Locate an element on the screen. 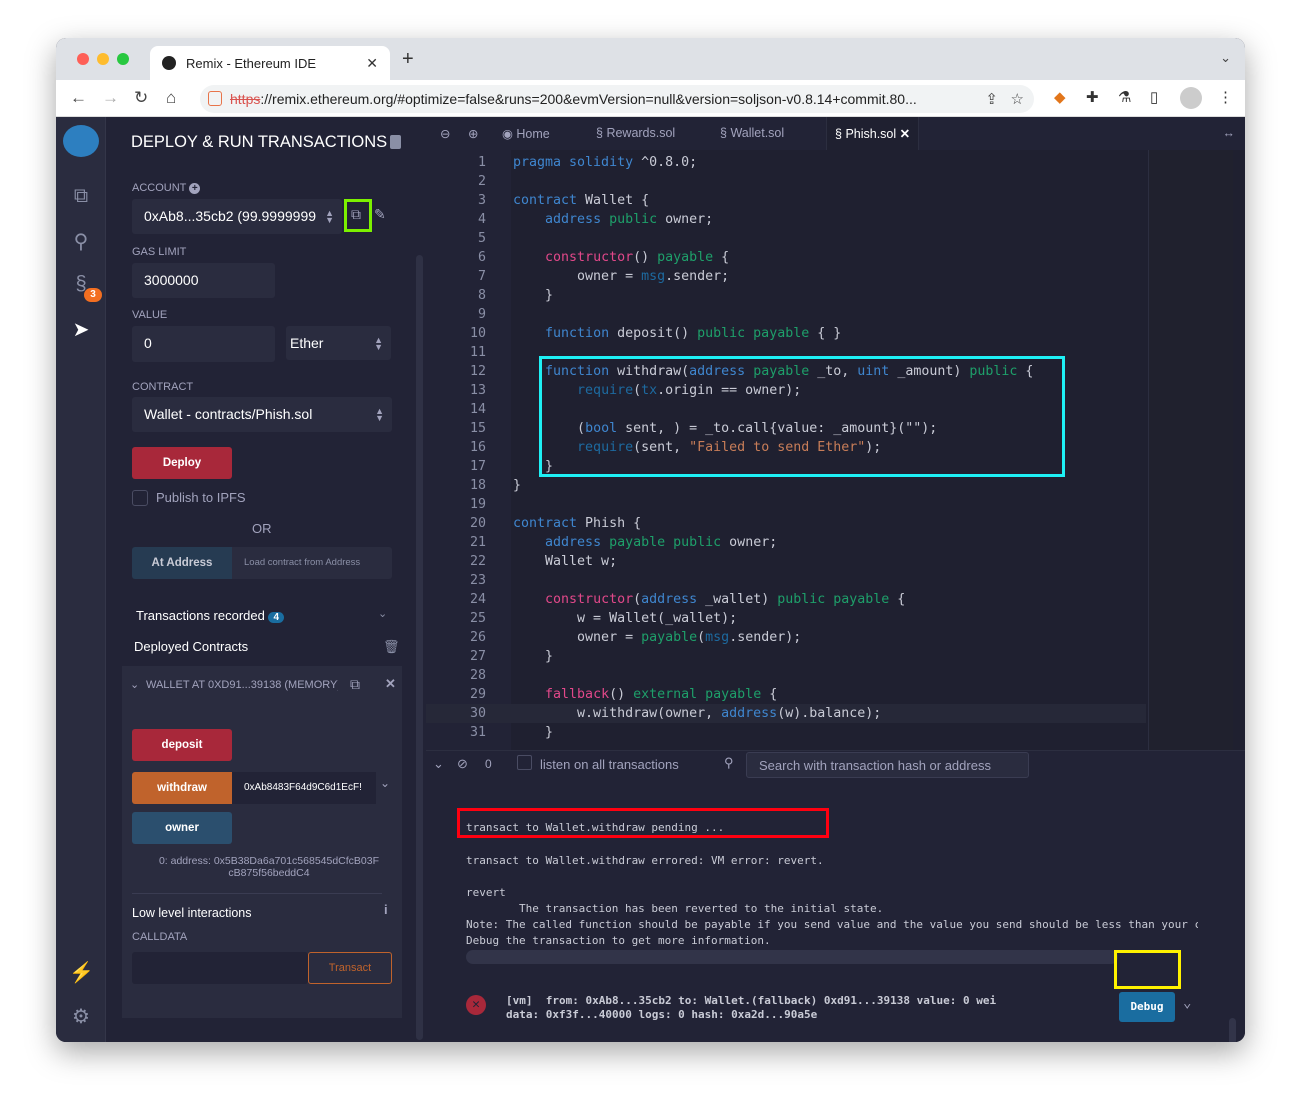  zoom-out-icon: ⊖ is located at coordinates (445, 133).